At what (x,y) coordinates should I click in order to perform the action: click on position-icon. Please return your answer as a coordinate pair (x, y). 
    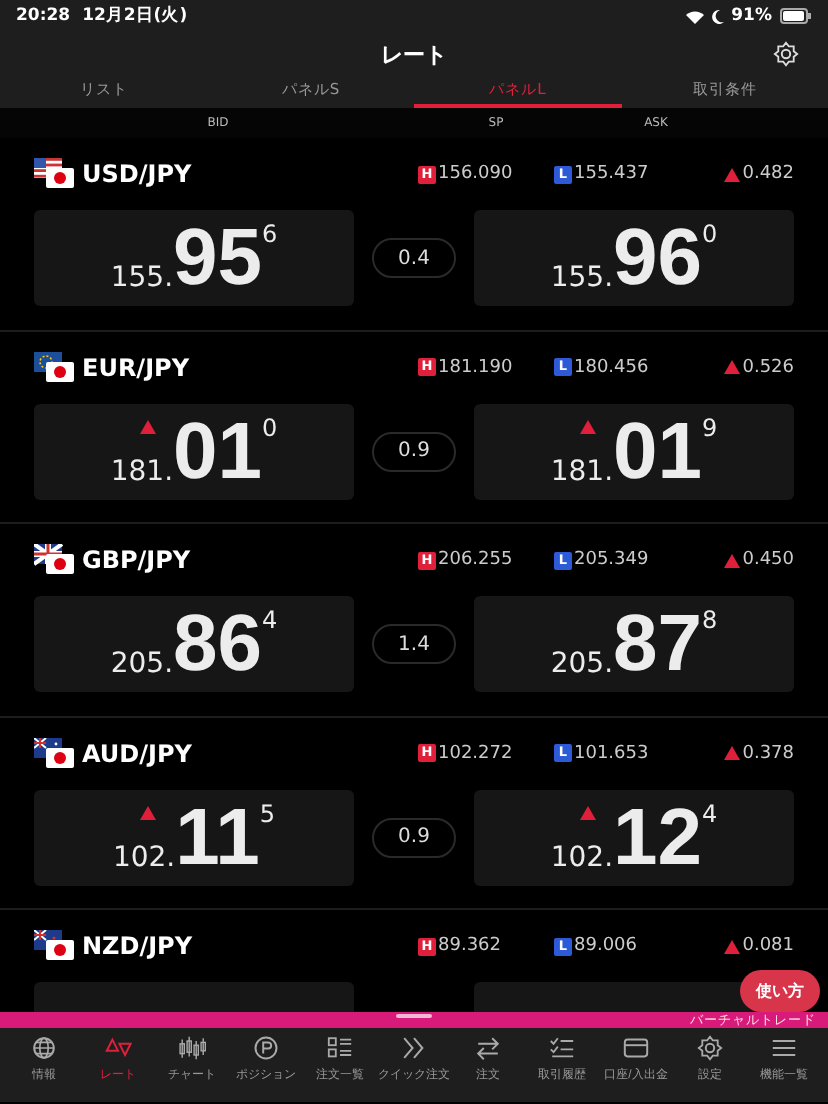
    Looking at the image, I should click on (266, 1048).